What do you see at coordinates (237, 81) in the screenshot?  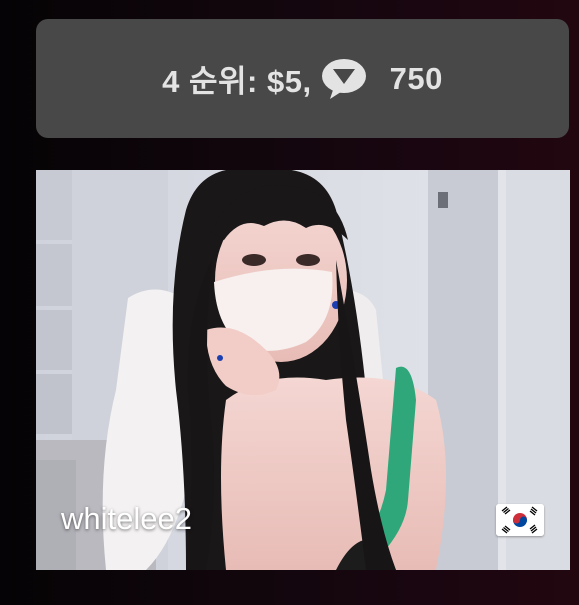 I see `rank-label: 4 순위: $5,` at bounding box center [237, 81].